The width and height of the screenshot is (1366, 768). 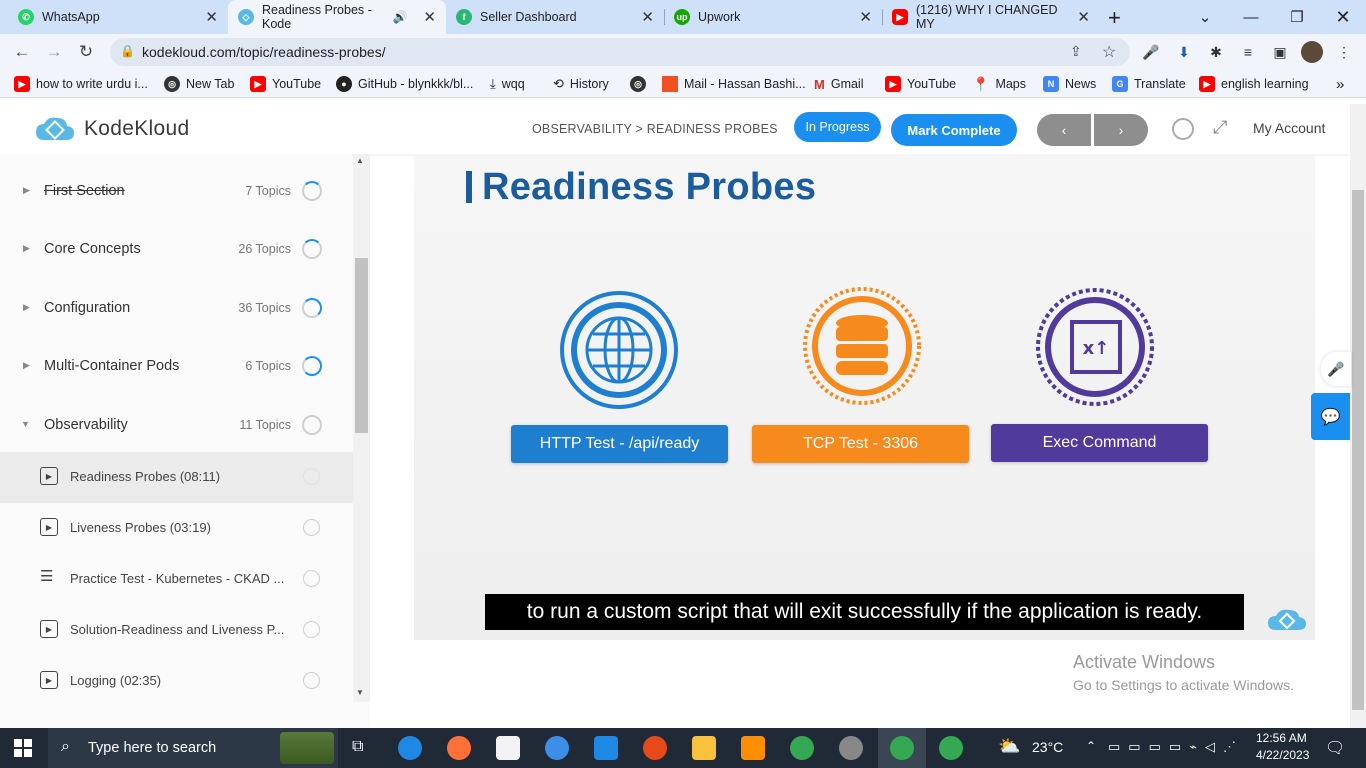 I want to click on tab-search-chevron-icon: ⌄, so click(x=1205, y=17).